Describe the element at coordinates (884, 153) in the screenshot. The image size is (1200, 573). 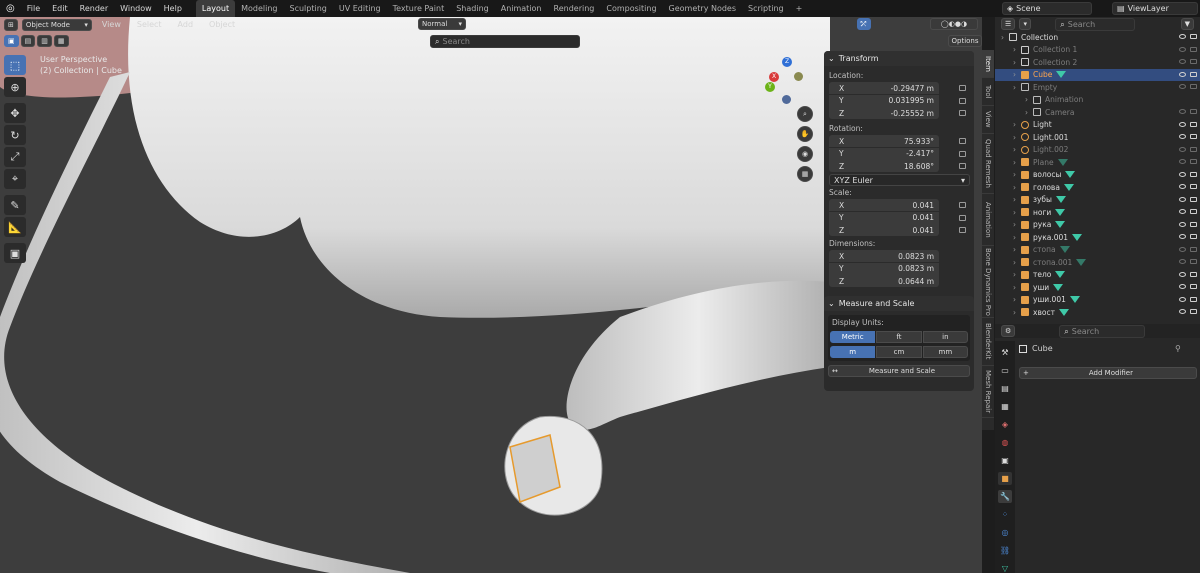
I see `rotation-y-field: Y -2.417°` at that location.